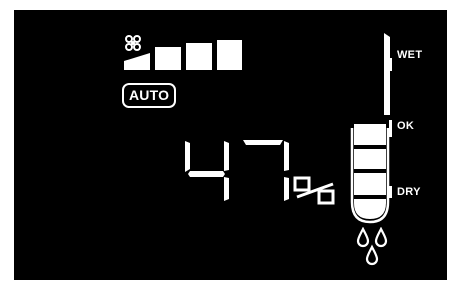  I want to click on tick-dry, so click(390, 192).